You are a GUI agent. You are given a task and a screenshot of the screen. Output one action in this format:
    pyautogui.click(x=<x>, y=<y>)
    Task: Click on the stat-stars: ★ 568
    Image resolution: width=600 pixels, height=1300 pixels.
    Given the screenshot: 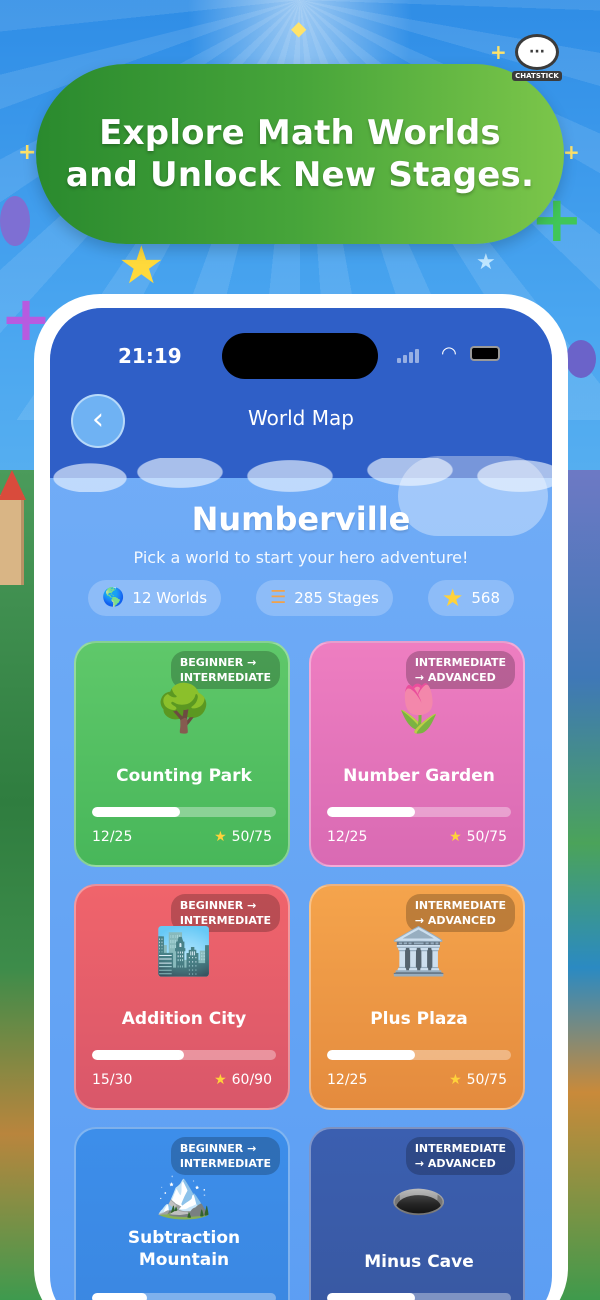 What is the action you would take?
    pyautogui.click(x=470, y=598)
    